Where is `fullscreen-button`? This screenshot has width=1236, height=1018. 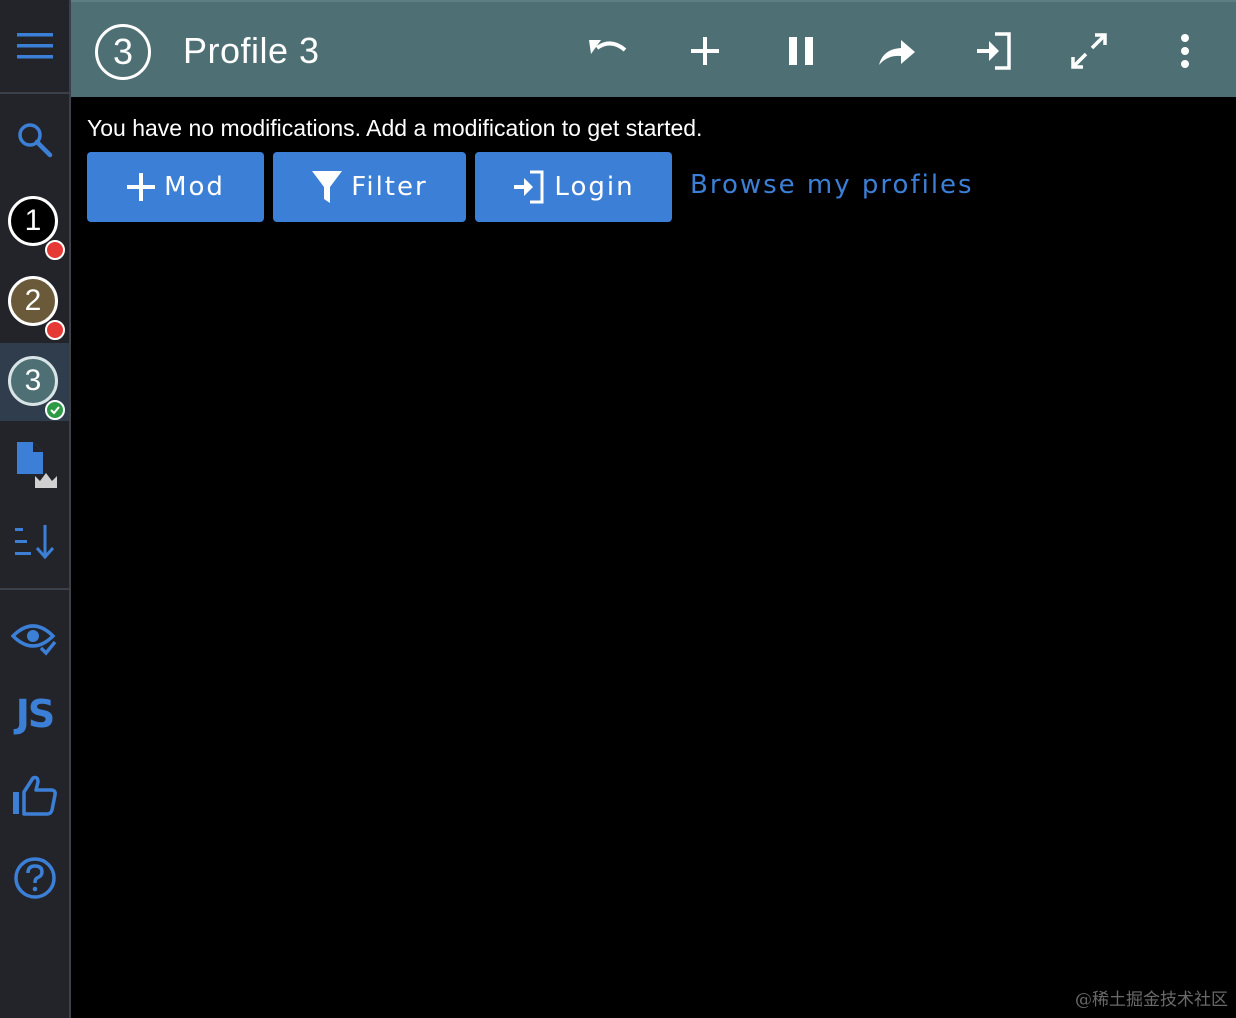
fullscreen-button is located at coordinates (1089, 51).